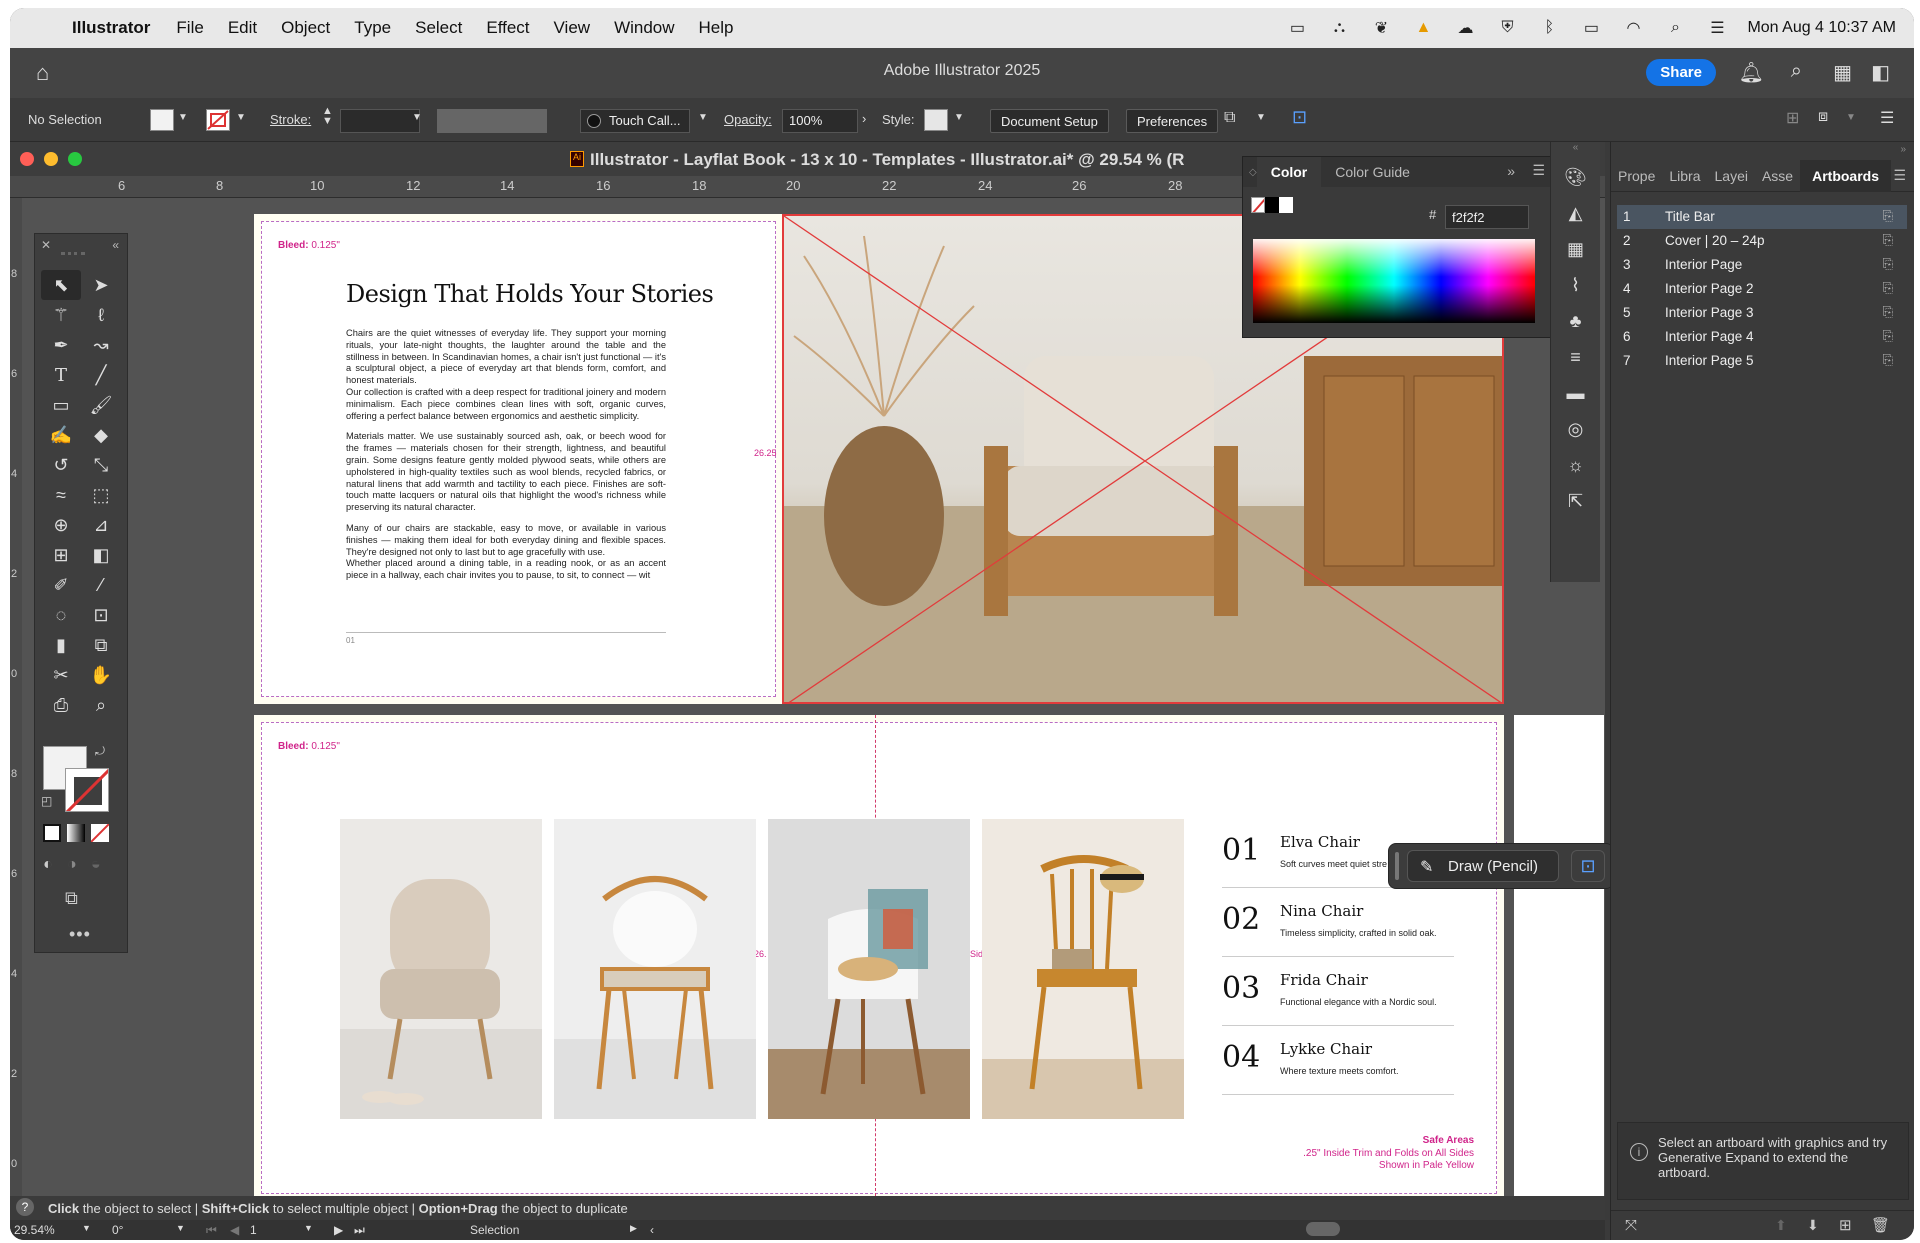 The width and height of the screenshot is (1920, 1243). What do you see at coordinates (61, 705) in the screenshot?
I see `print-tiling-tool-icon: ⎙` at bounding box center [61, 705].